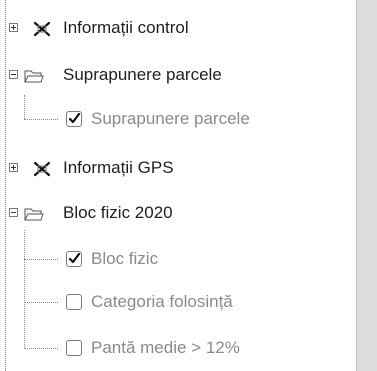 Image resolution: width=377 pixels, height=371 pixels. Describe the element at coordinates (74, 259) in the screenshot. I see `checkbox-checked-bloc-fizic` at that location.